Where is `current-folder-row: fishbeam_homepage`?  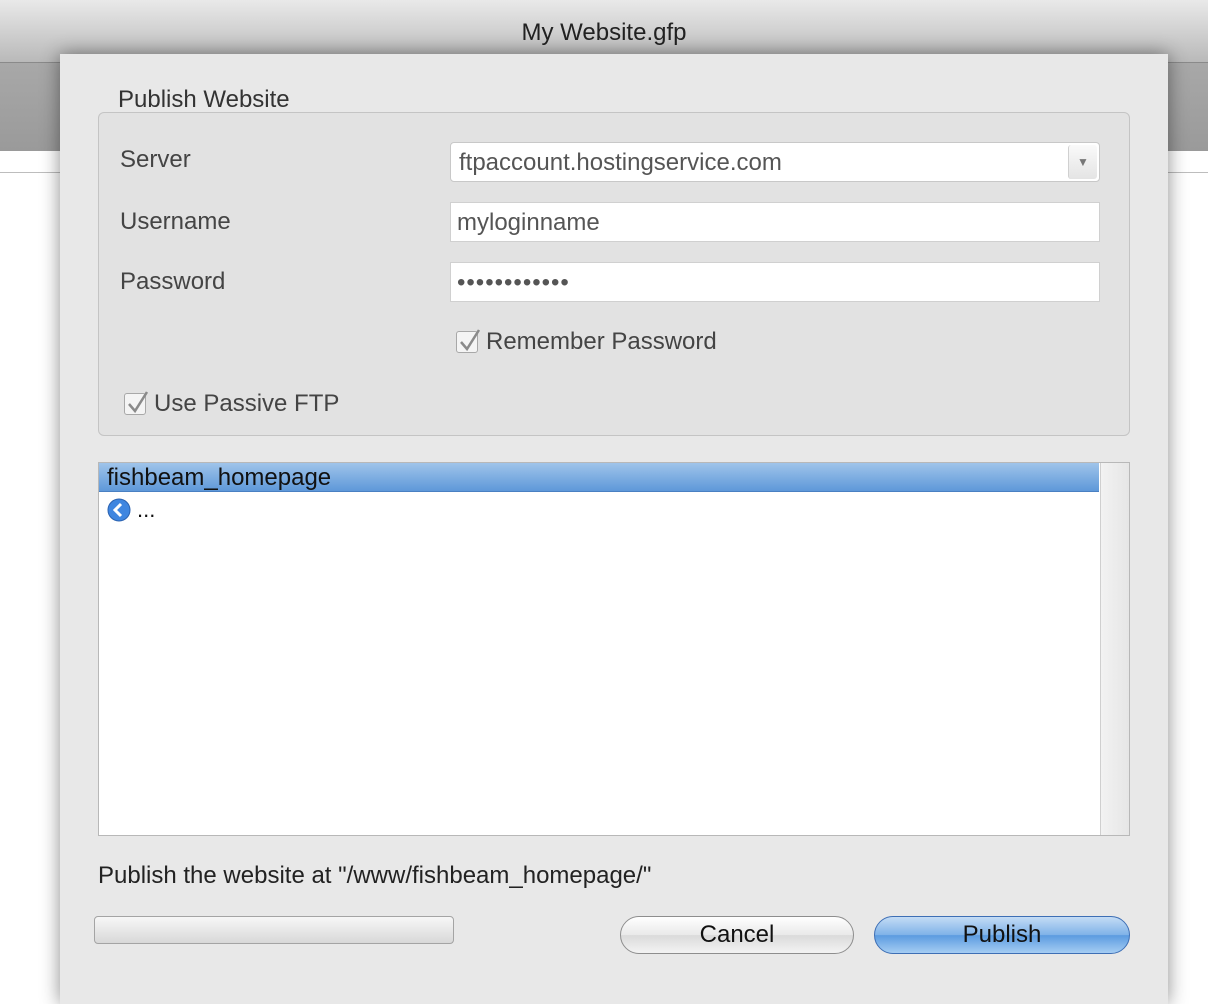
current-folder-row: fishbeam_homepage is located at coordinates (599, 477).